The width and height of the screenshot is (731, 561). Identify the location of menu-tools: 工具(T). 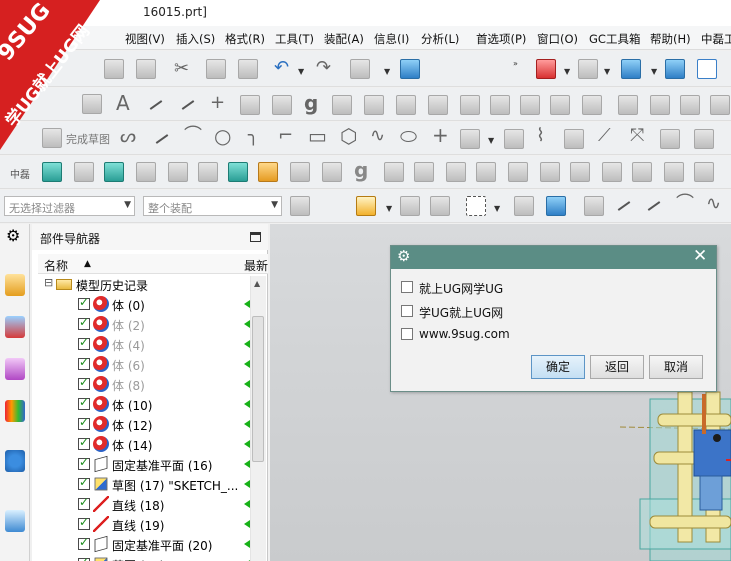
(294, 39).